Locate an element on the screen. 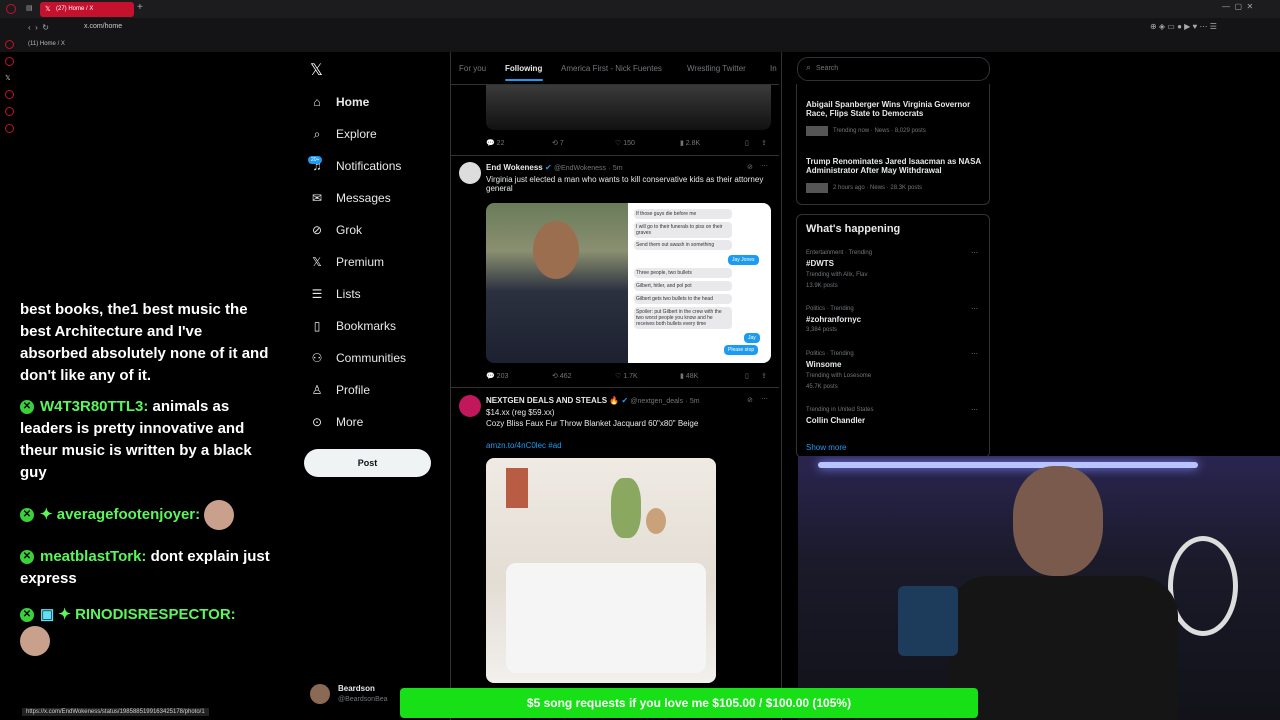 The height and width of the screenshot is (720, 1280). person-head is located at coordinates (1058, 521).